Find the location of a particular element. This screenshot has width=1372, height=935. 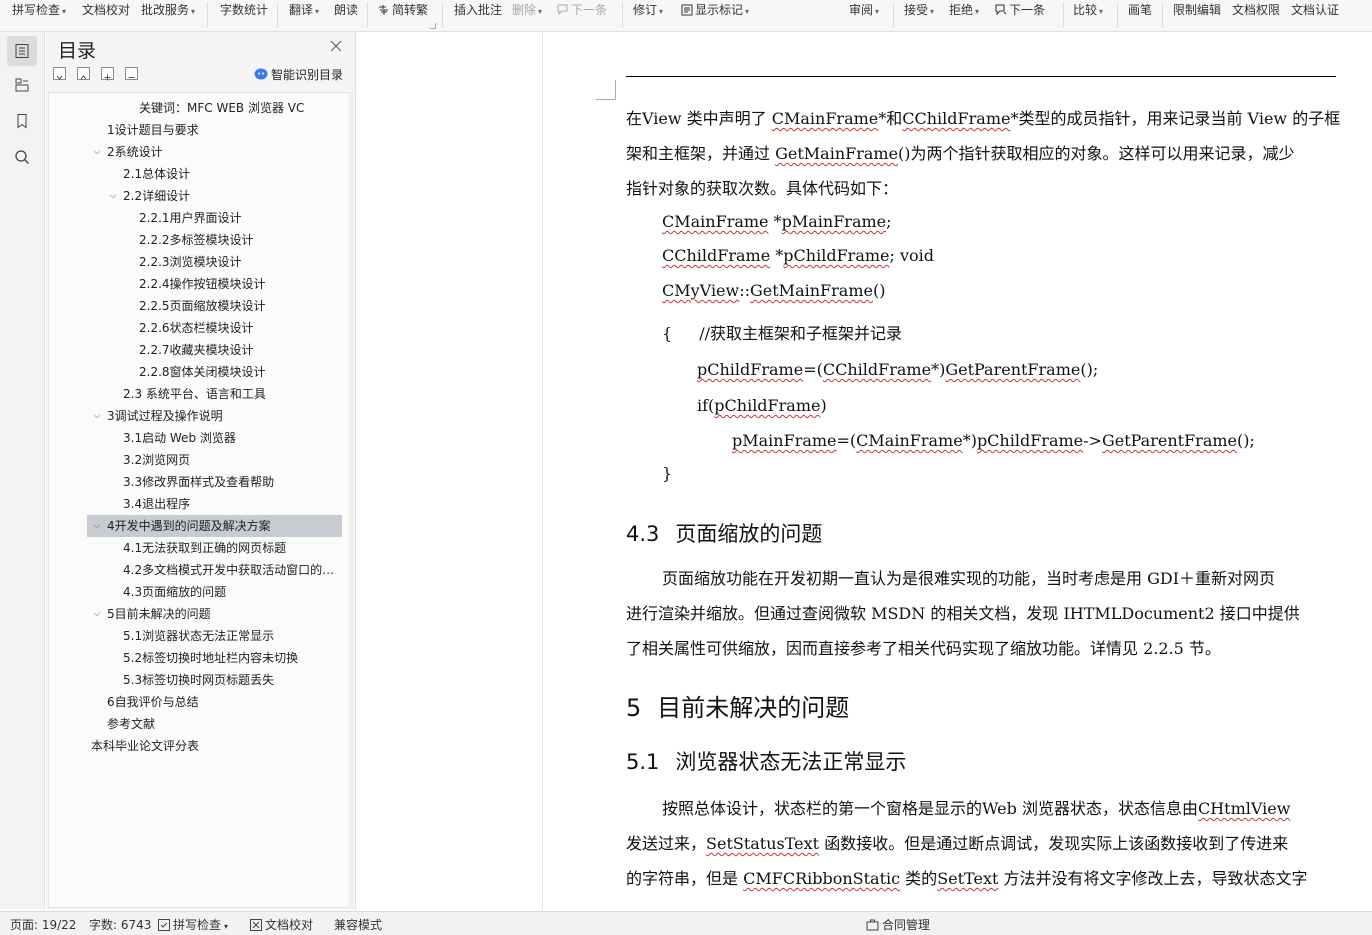

word-count-indicator: 字数: 6743 is located at coordinates (120, 924).